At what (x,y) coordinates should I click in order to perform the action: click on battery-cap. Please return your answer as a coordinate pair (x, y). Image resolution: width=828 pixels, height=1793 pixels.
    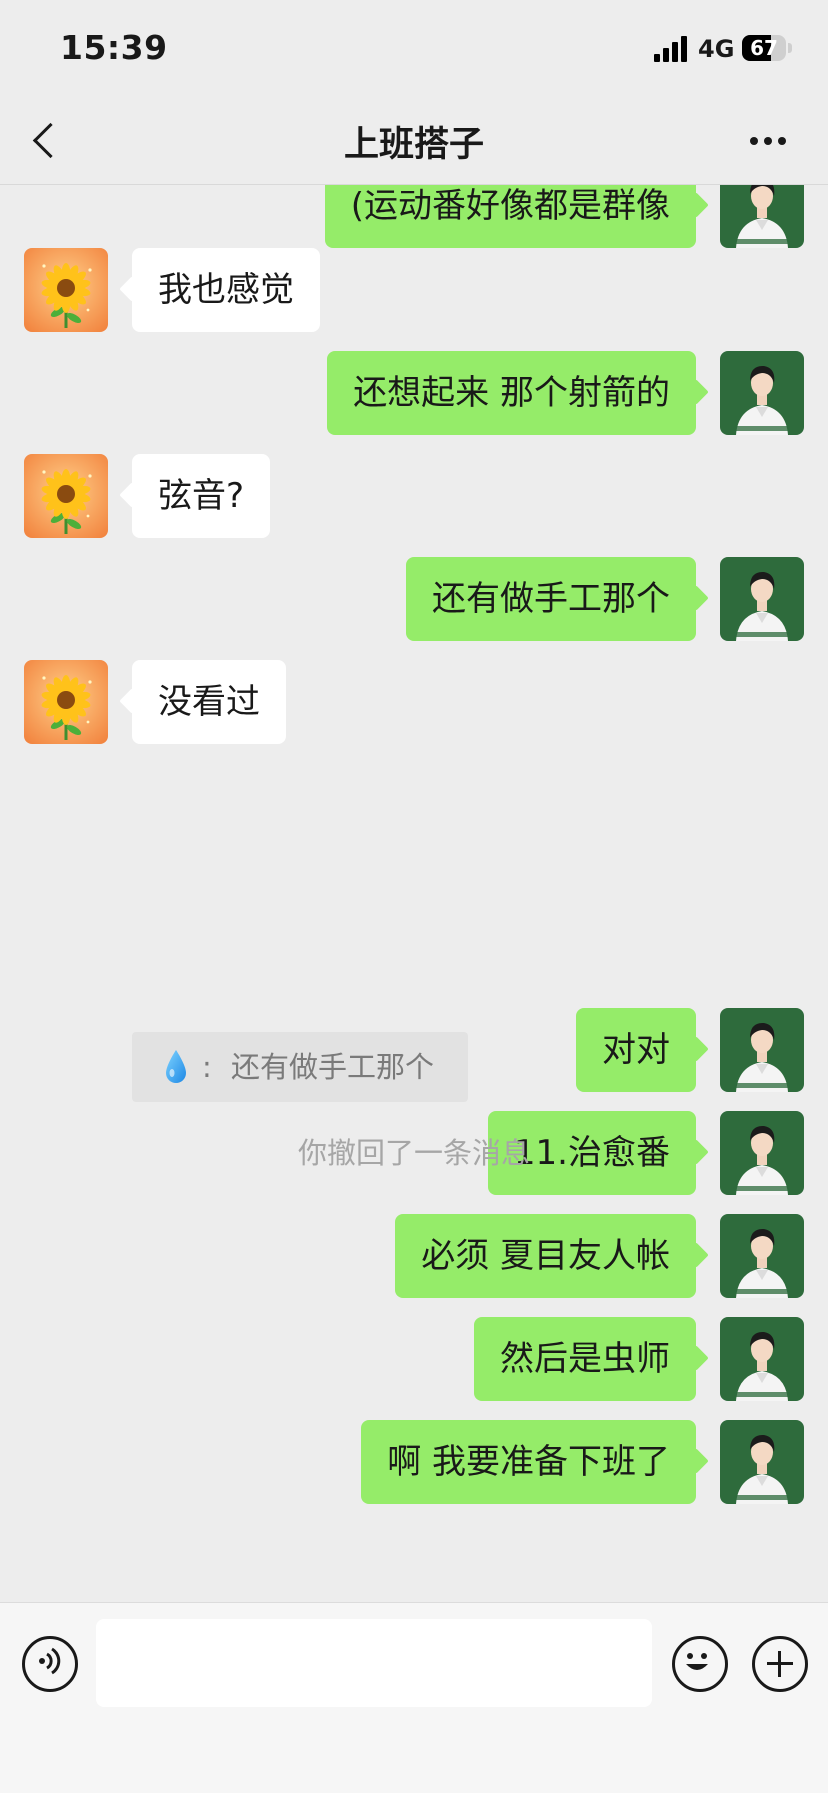
    Looking at the image, I should click on (790, 48).